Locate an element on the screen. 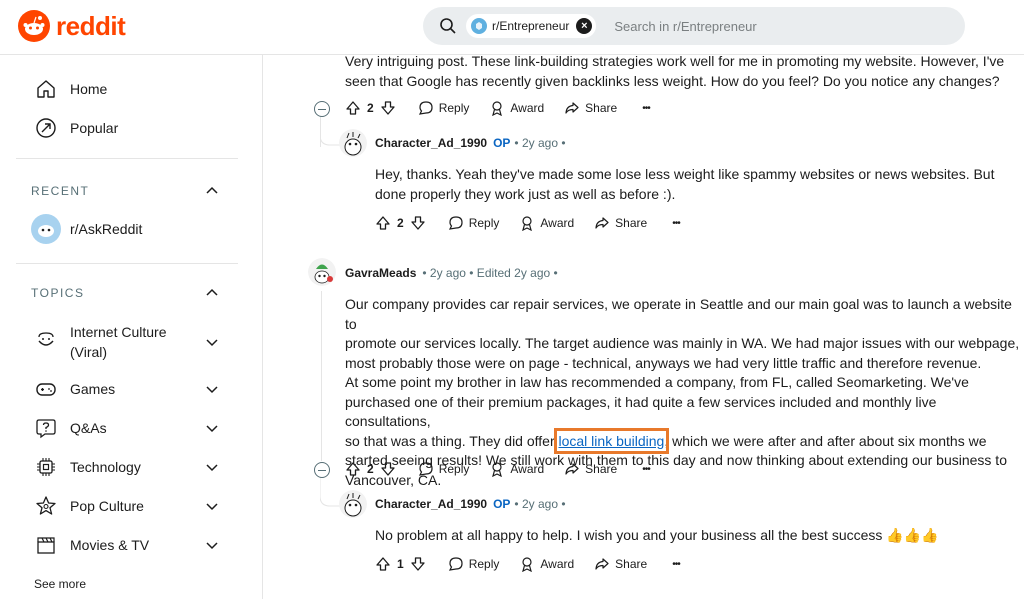 This screenshot has width=1024, height=599. username: GavraMeads is located at coordinates (380, 273).